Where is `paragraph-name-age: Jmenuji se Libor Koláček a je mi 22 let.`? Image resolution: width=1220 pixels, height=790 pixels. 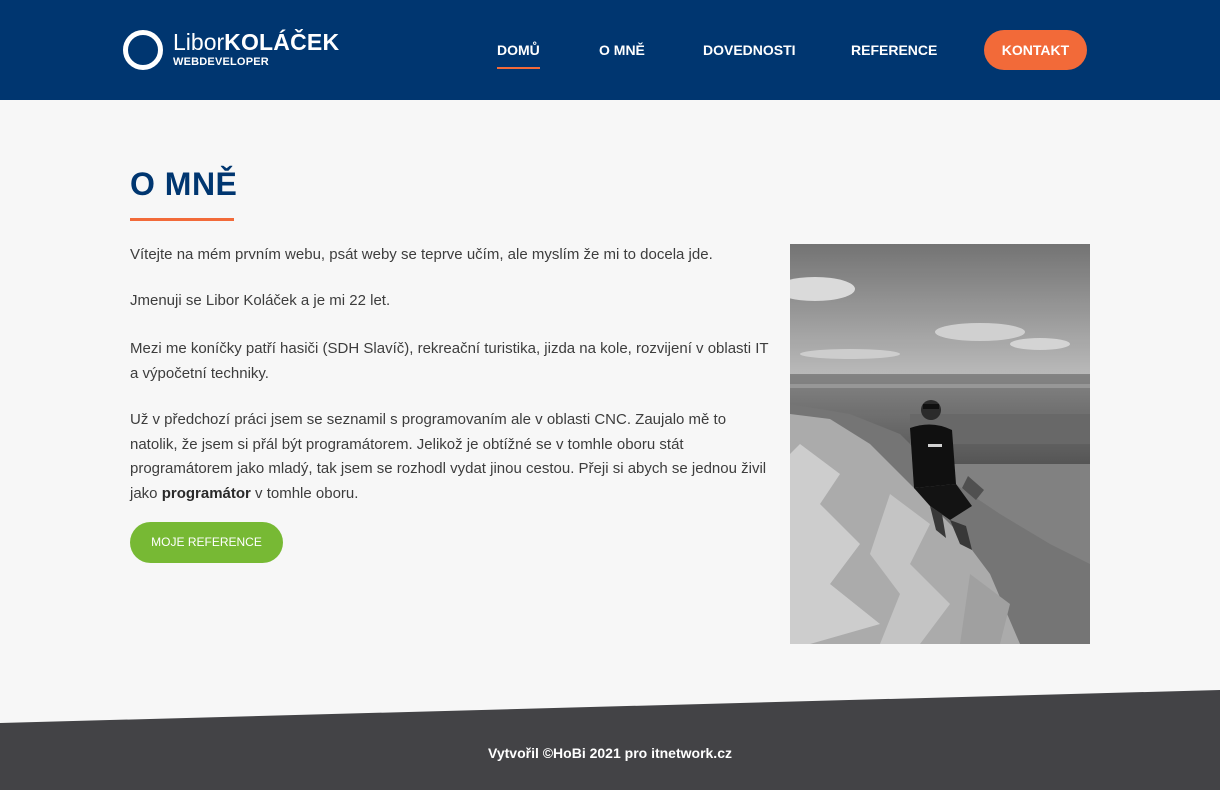
paragraph-name-age: Jmenuji se Libor Koláček a je mi 22 let. is located at coordinates (260, 300).